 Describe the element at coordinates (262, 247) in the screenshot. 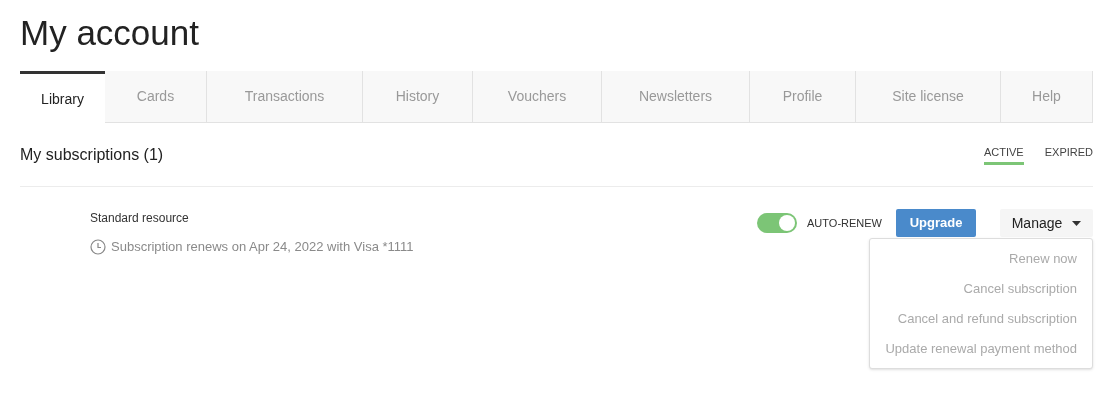

I see `renewal-info: Subscription renews on Apr 24, 2022 with Visa *1111` at that location.